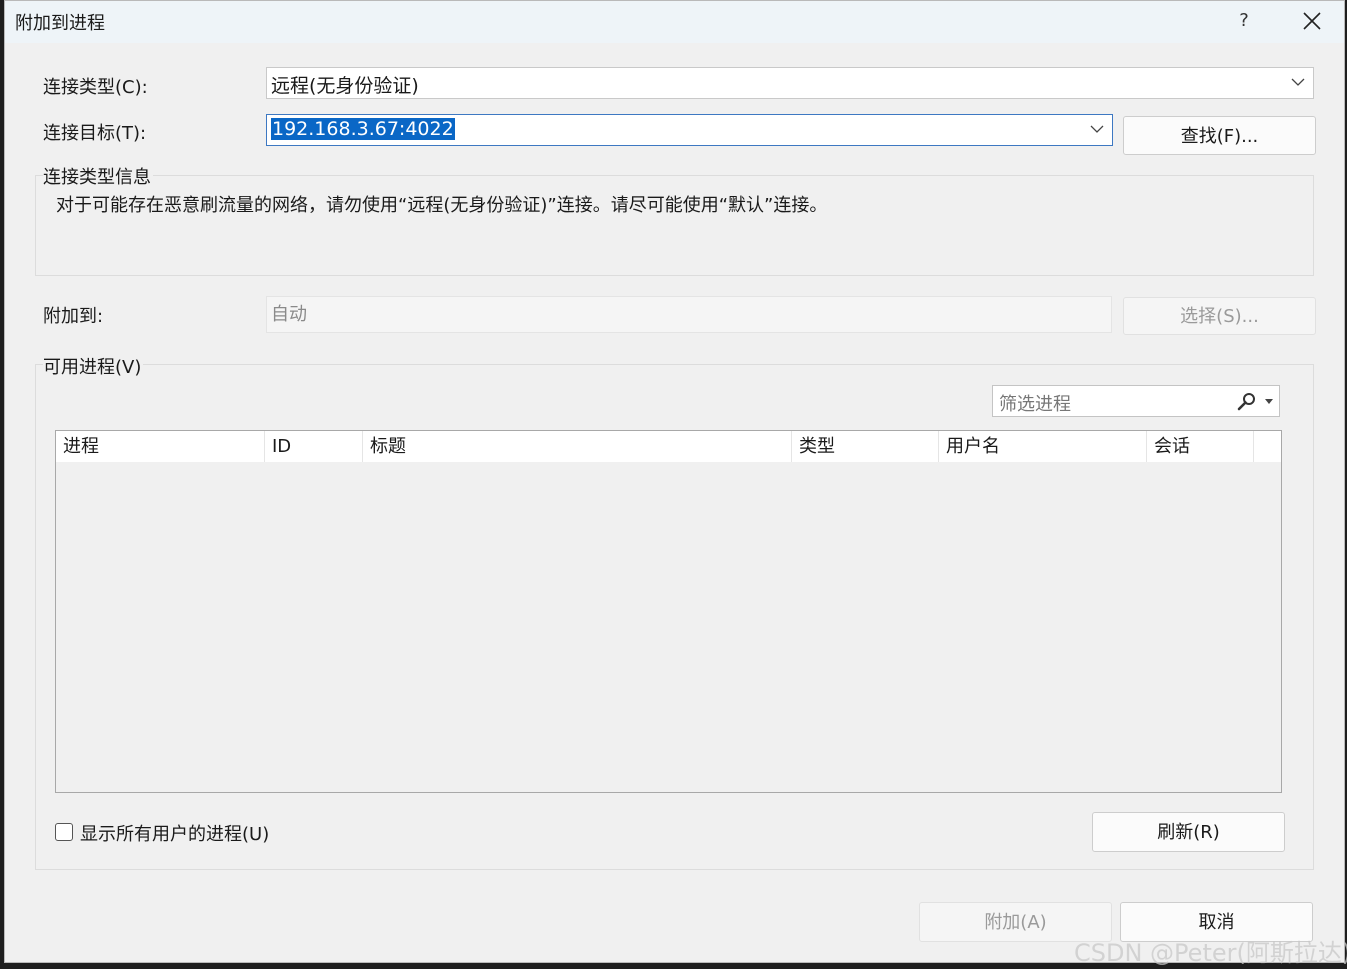 This screenshot has width=1347, height=969. I want to click on dropdown-arrow-icon, so click(1269, 402).